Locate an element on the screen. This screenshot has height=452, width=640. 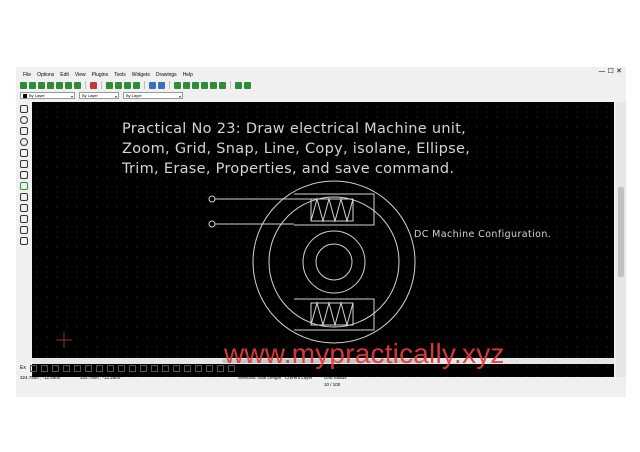
menu-tools: Tools is located at coordinates (120, 75).